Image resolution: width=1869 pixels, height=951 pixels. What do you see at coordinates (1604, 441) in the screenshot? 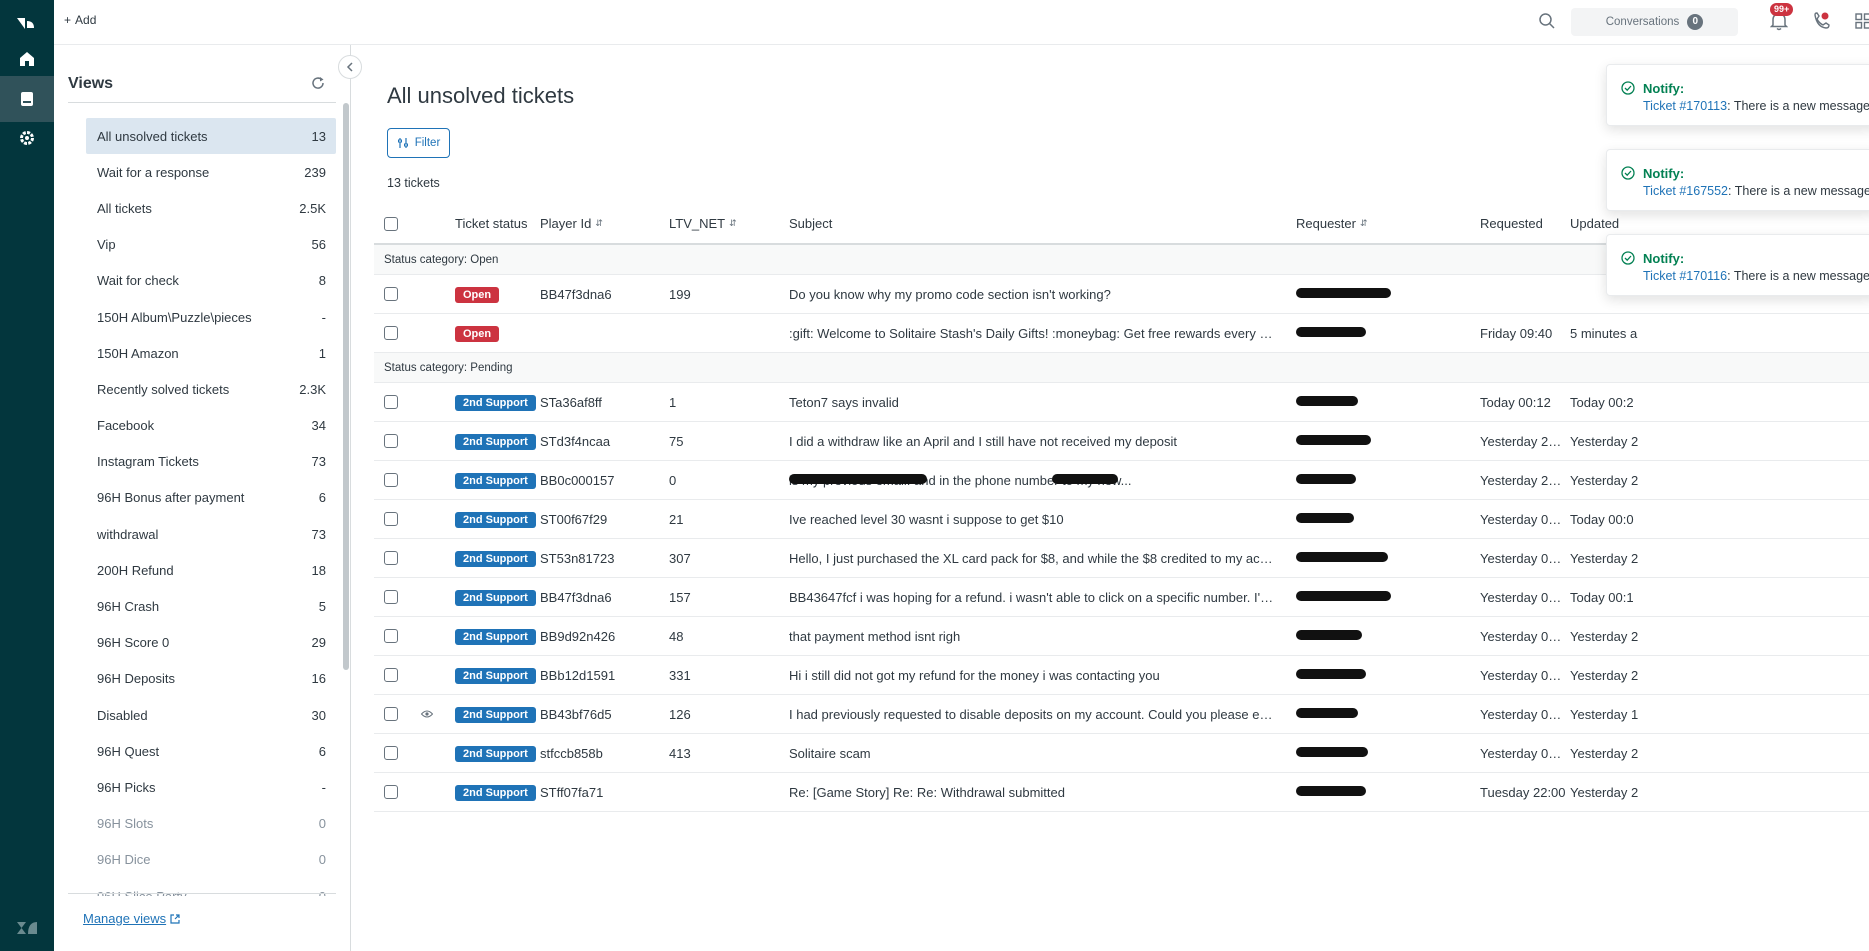
I see `updated-time: Yesterday 2` at bounding box center [1604, 441].